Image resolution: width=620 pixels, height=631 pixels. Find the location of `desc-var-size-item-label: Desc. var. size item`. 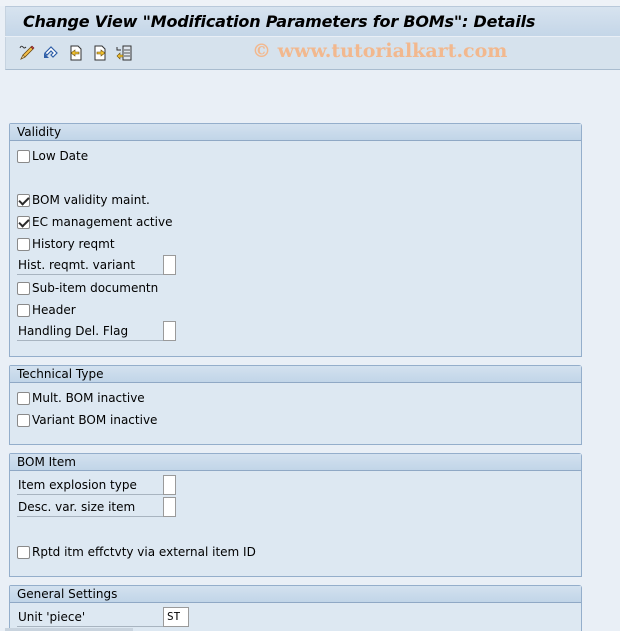

desc-var-size-item-label: Desc. var. size item is located at coordinates (90, 507).